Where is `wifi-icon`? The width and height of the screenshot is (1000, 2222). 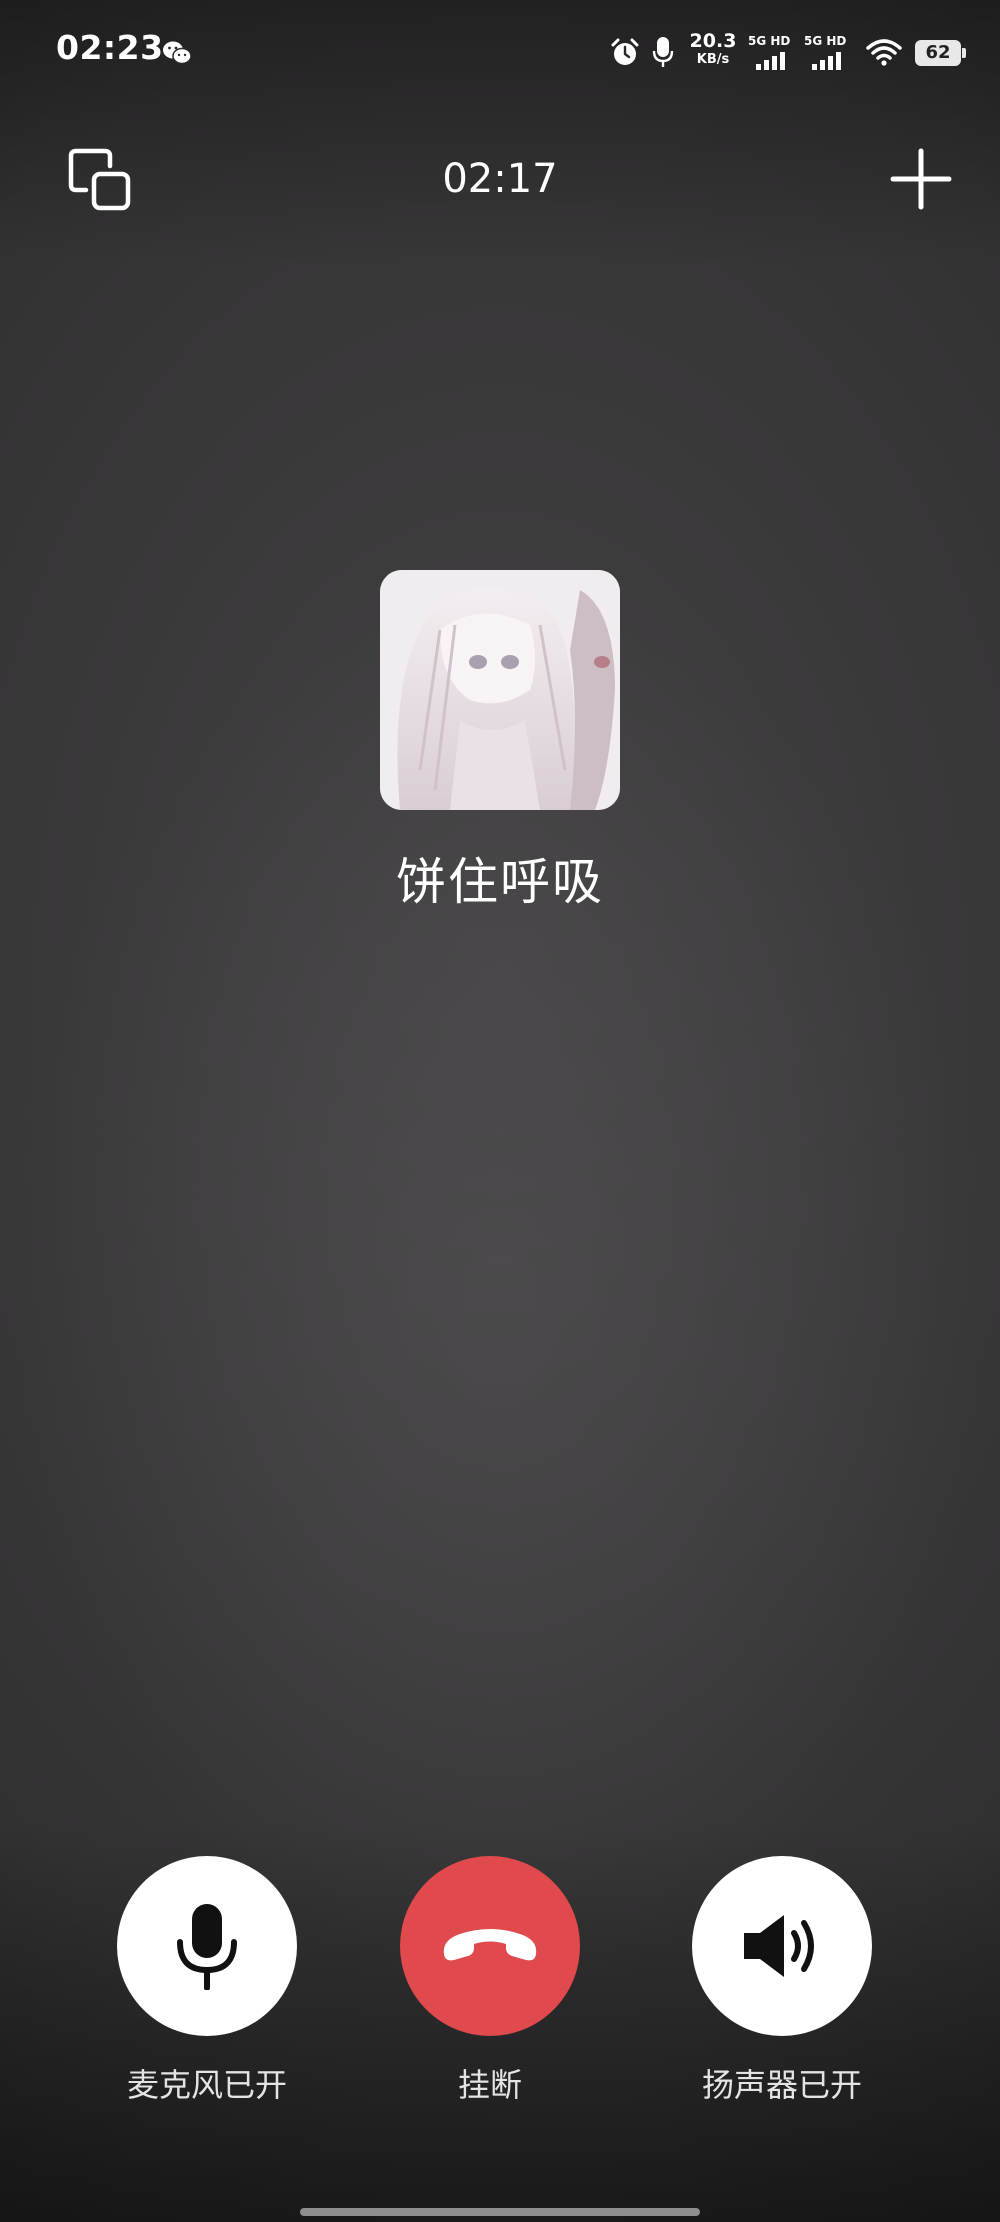 wifi-icon is located at coordinates (884, 52).